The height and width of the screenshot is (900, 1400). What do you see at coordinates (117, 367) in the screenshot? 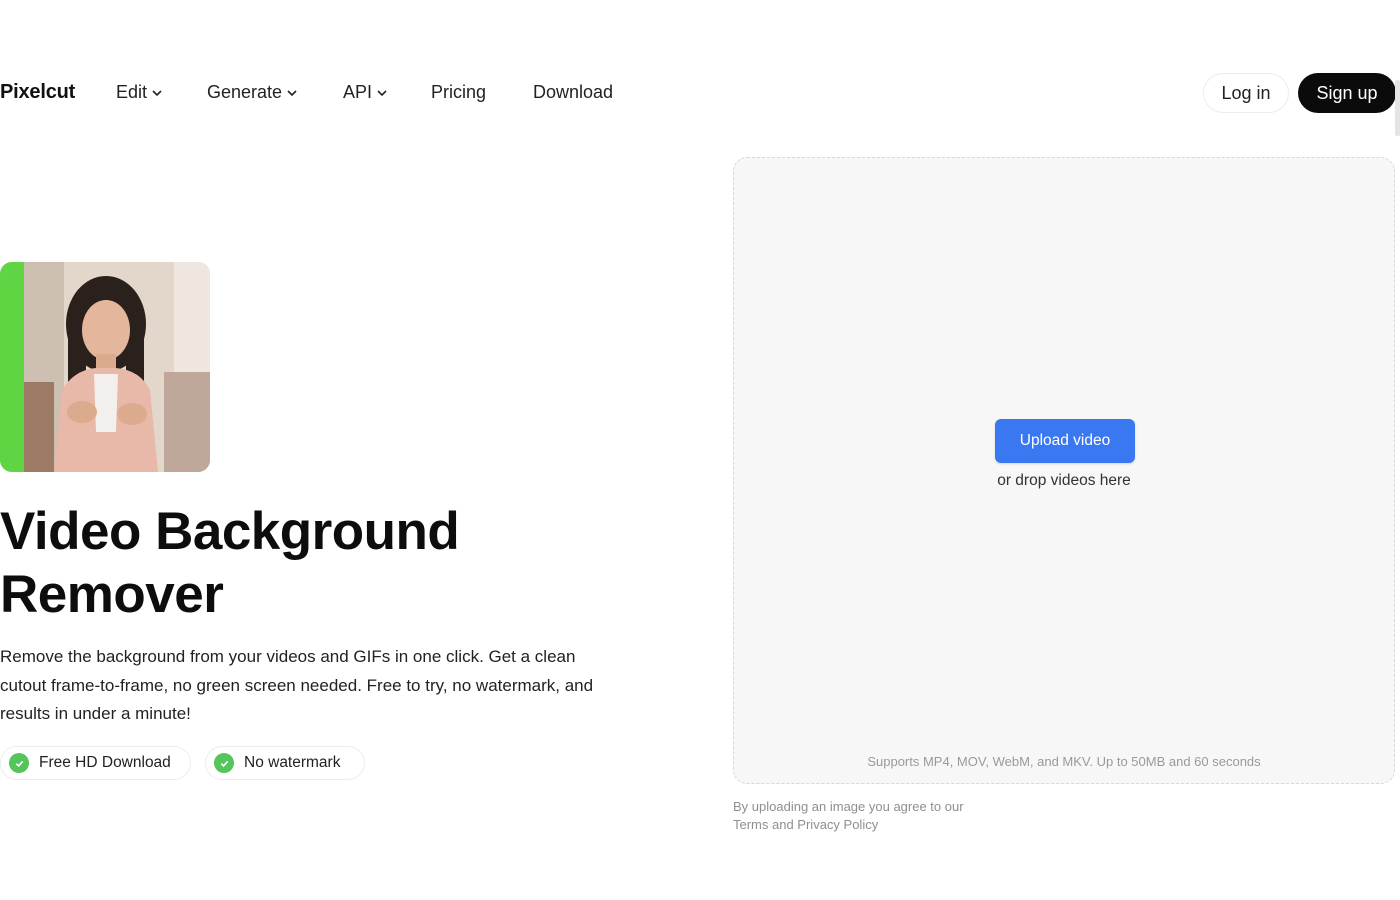
I see `woman-speaking-image` at bounding box center [117, 367].